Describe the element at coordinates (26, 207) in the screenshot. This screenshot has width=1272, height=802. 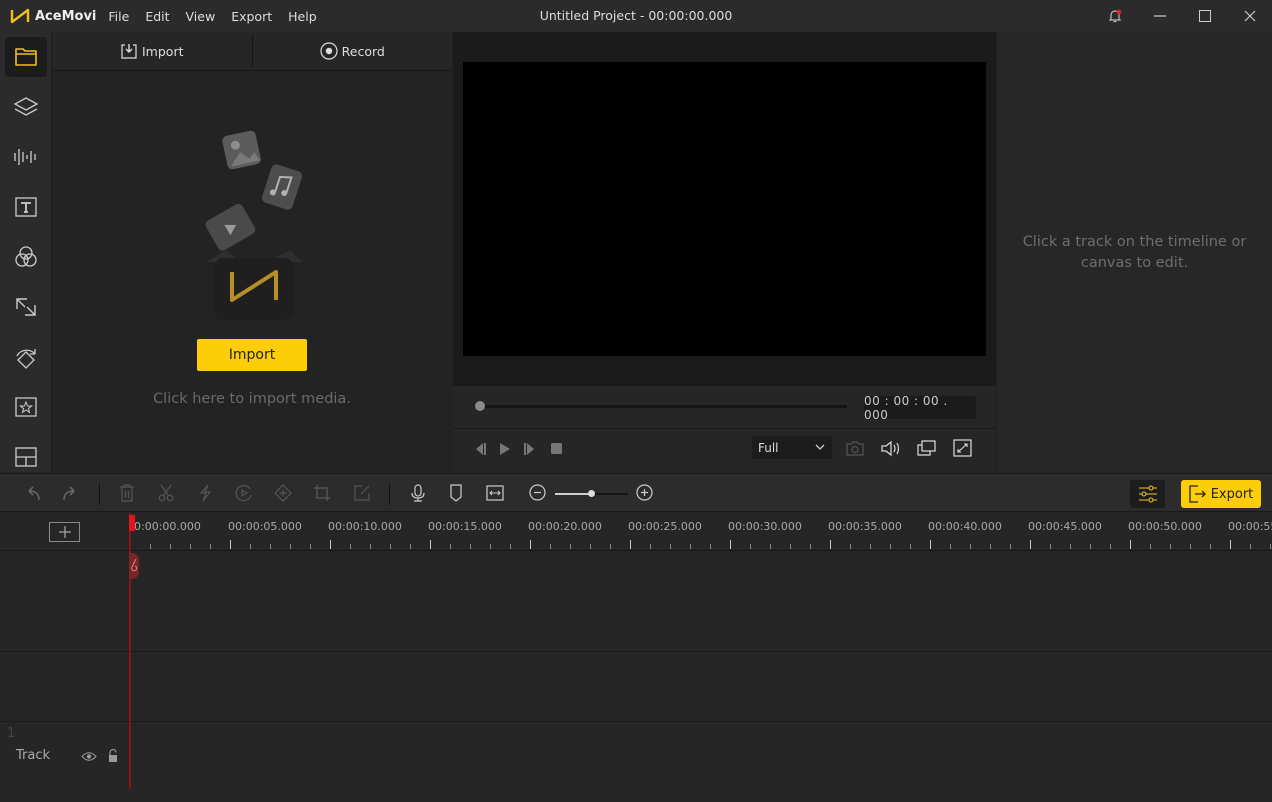
I see `sidebar-item-text` at that location.